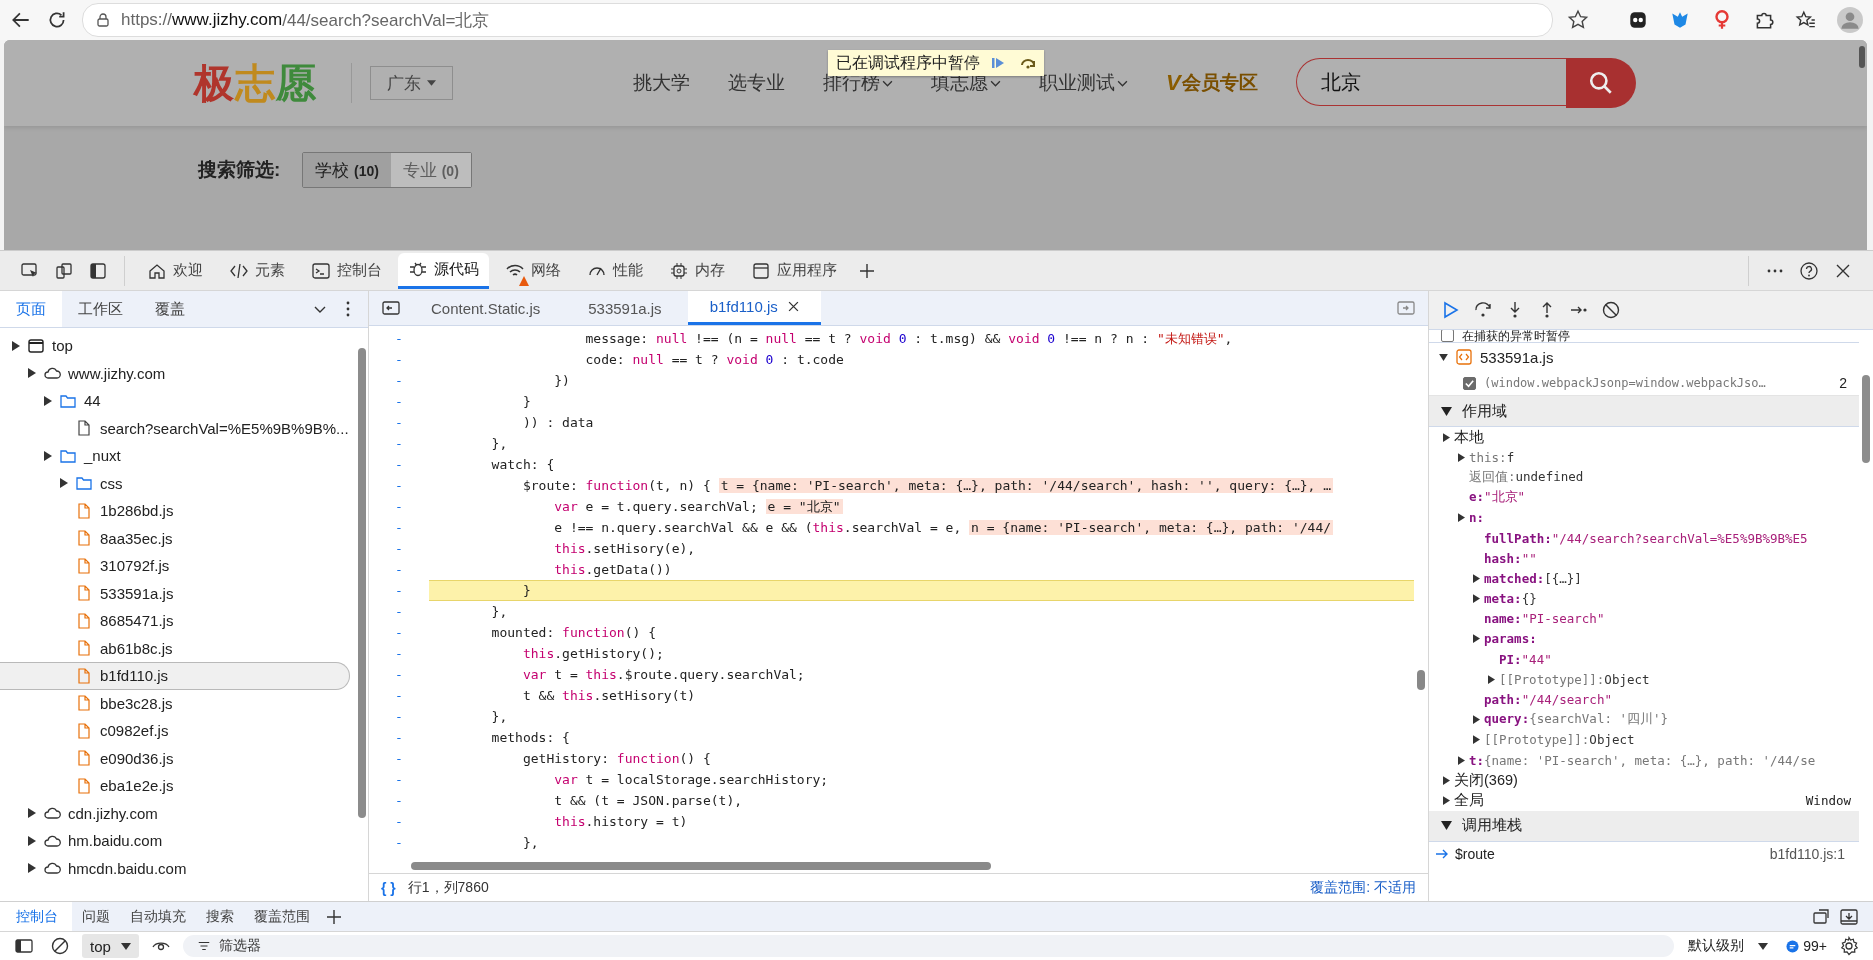  What do you see at coordinates (175, 621) in the screenshot?
I see `tree-item: 8685471.js` at bounding box center [175, 621].